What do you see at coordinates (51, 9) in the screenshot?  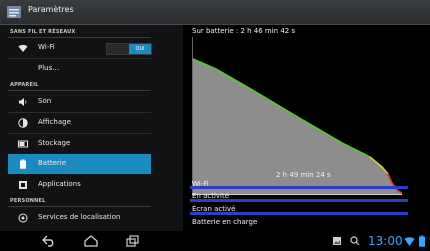 I see `page-title: Paramètres` at bounding box center [51, 9].